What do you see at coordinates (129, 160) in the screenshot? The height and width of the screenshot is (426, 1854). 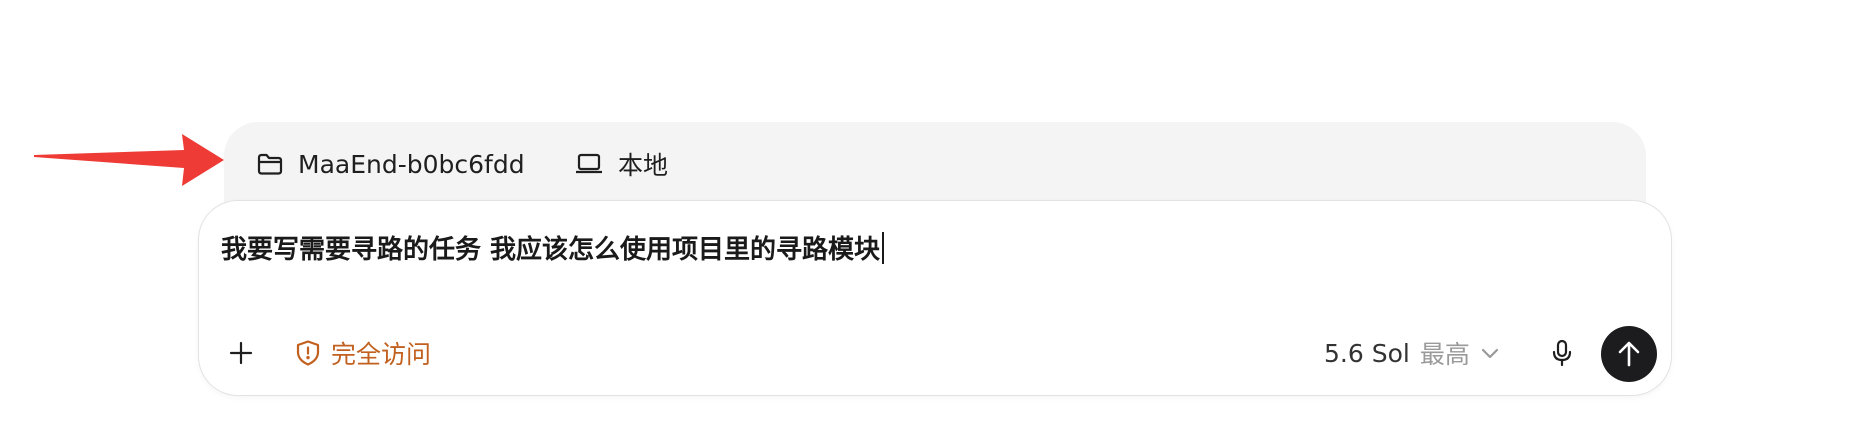 I see `annotation-arrow-icon` at bounding box center [129, 160].